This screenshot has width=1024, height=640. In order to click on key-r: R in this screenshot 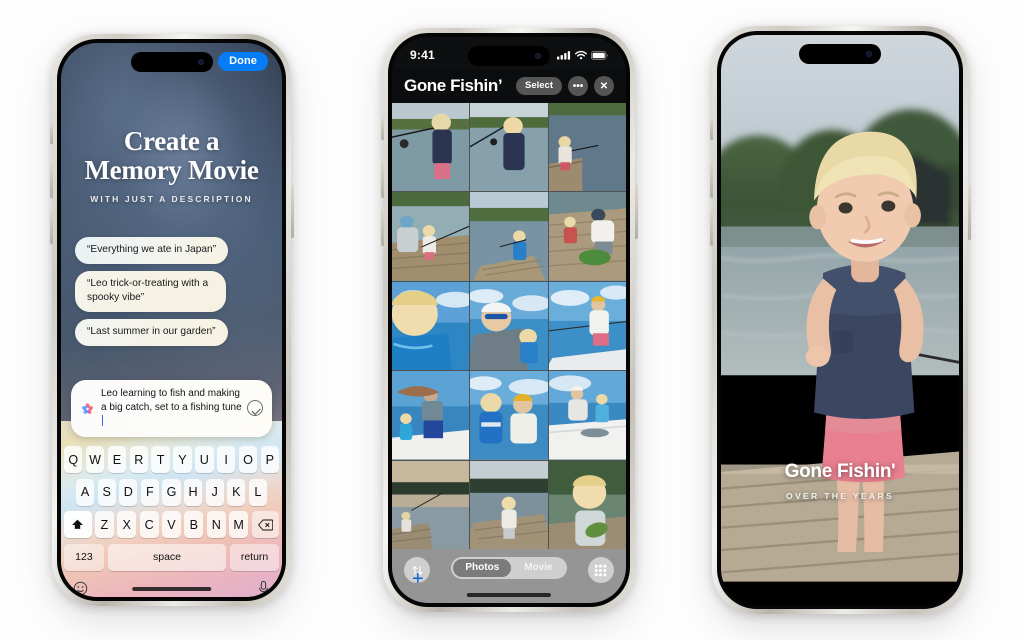, I will do `click(138, 459)`.